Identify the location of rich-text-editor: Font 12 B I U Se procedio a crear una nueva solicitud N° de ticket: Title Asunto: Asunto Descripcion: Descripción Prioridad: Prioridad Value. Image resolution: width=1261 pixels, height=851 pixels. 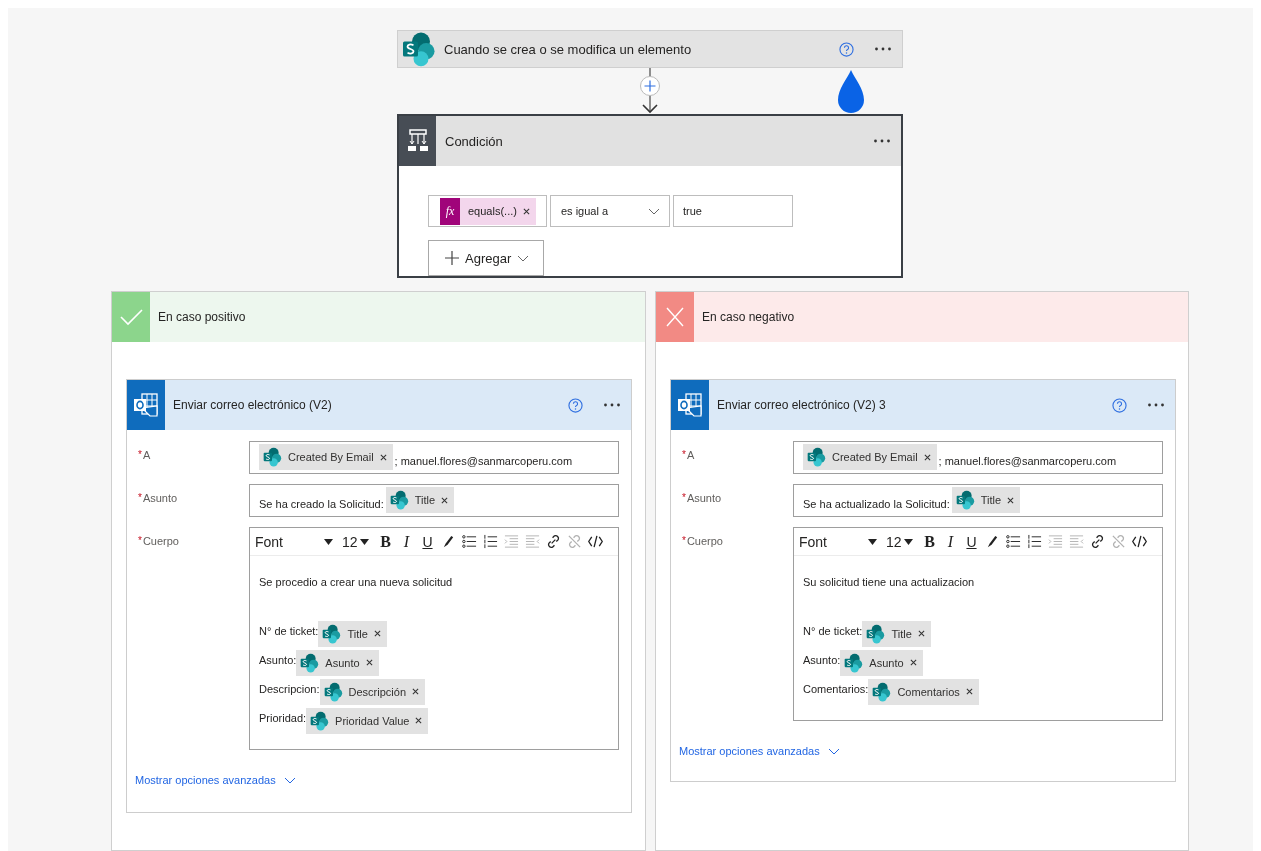
(434, 638).